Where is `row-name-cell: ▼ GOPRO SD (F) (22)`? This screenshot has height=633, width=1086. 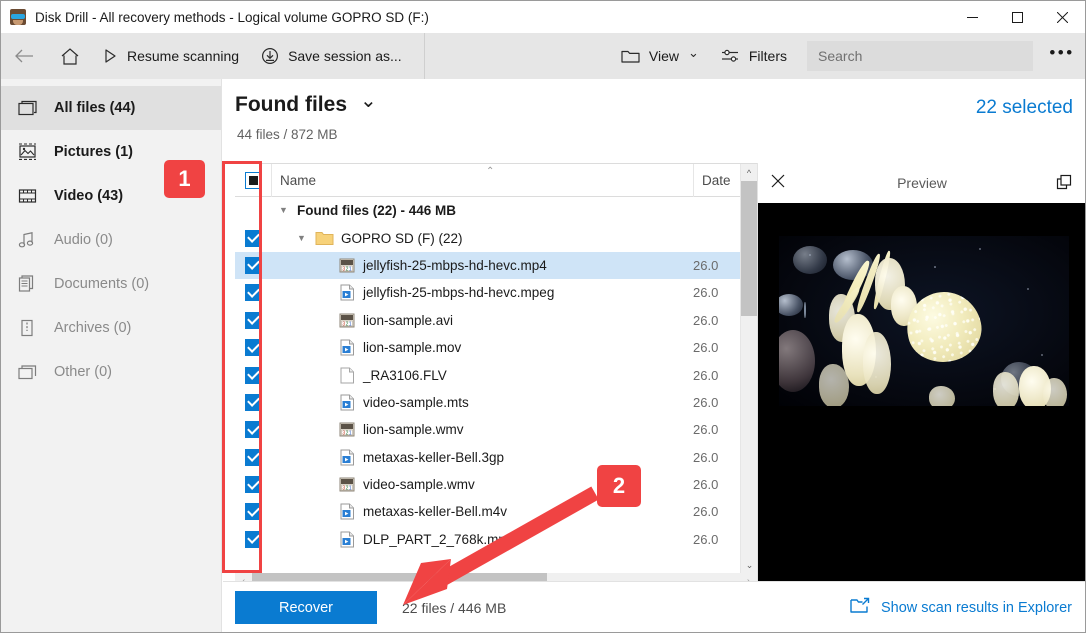 row-name-cell: ▼ GOPRO SD (F) (22) is located at coordinates (482, 238).